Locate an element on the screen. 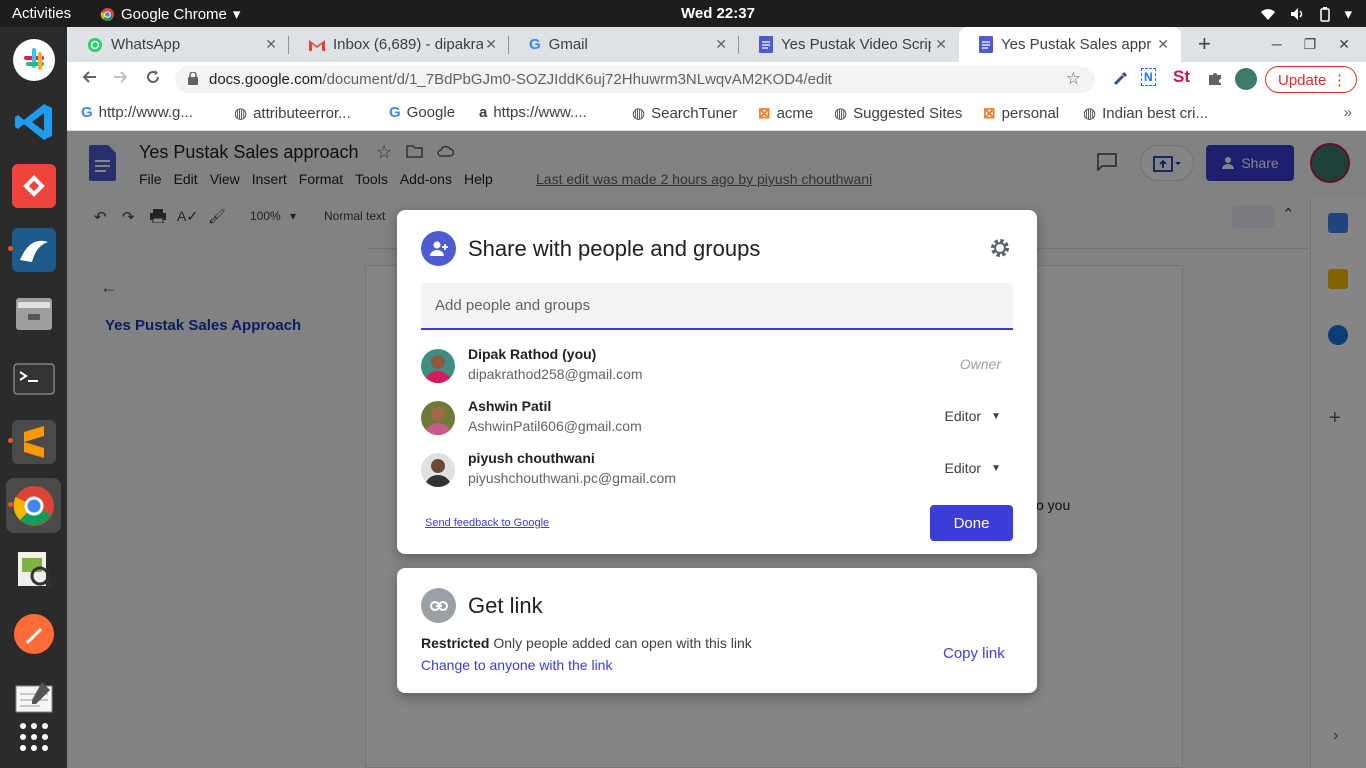 This screenshot has width=1366, height=768. whatsapp-icon is located at coordinates (95, 45).